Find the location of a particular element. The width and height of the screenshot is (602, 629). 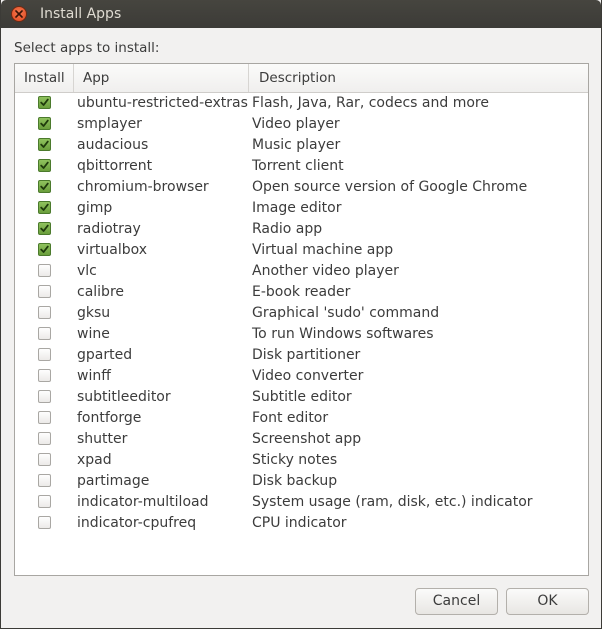

app-description: E-book reader is located at coordinates (301, 292).